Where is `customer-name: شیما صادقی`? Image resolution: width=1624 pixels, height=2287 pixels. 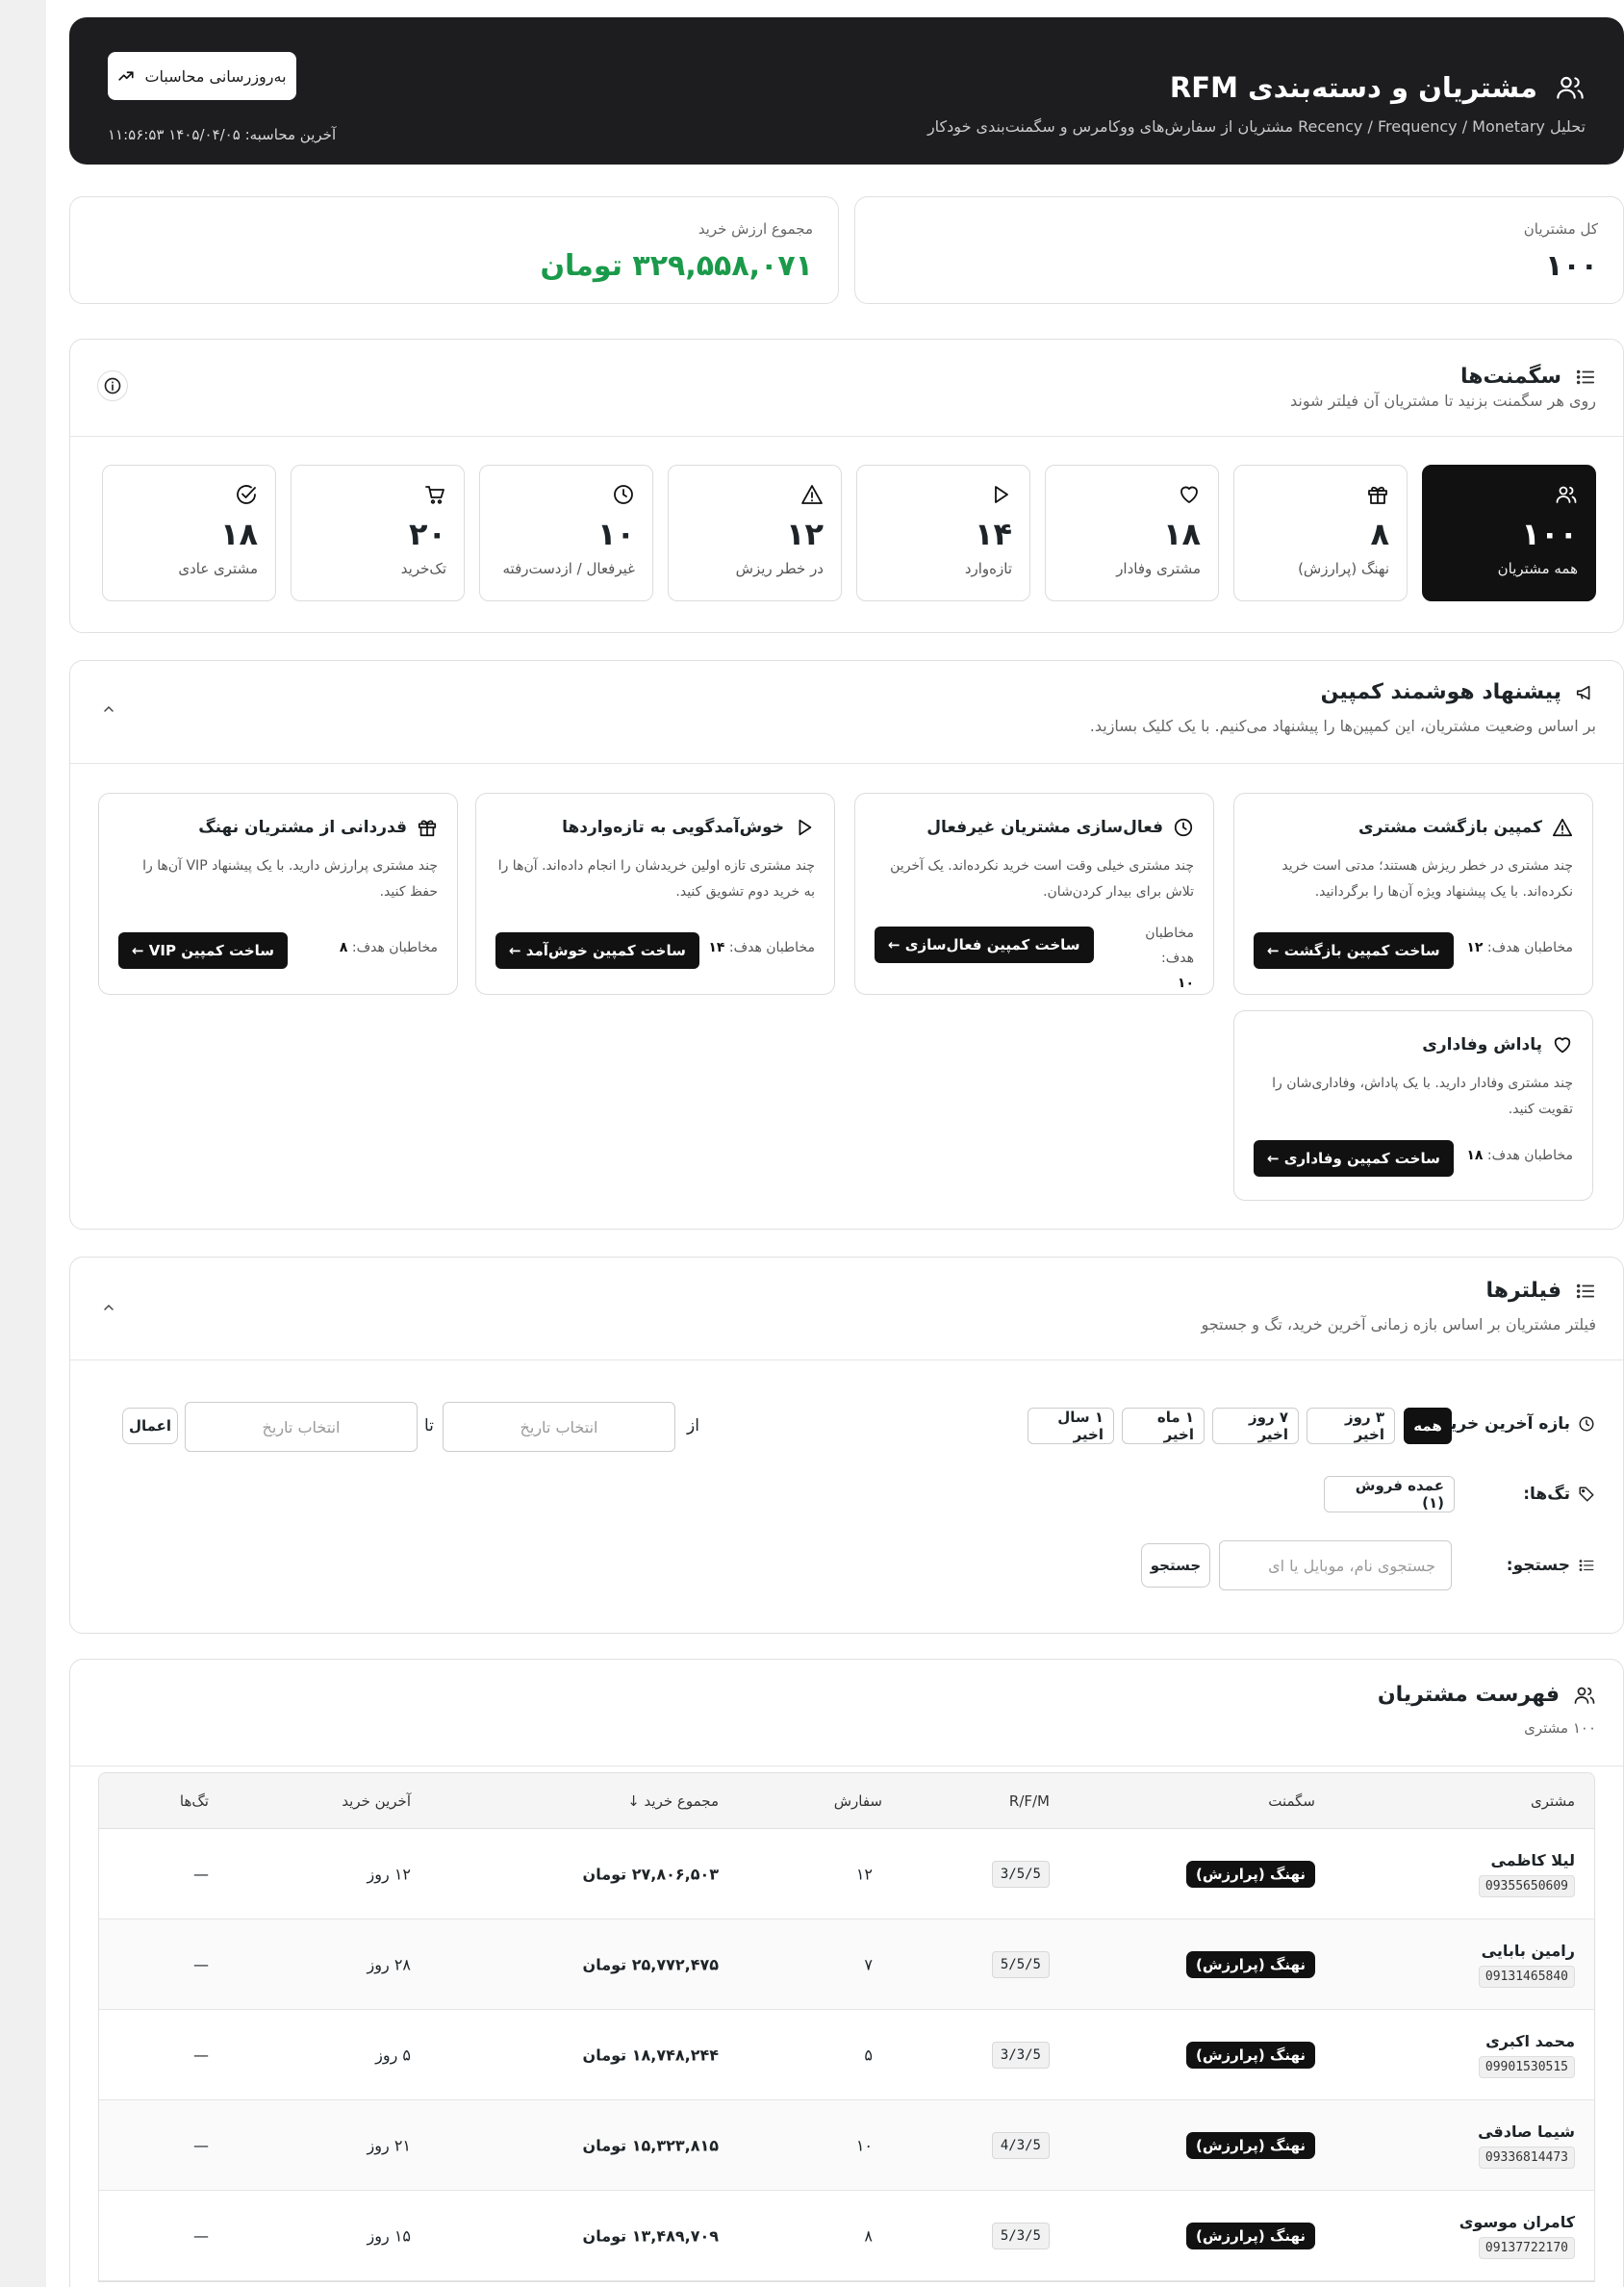
customer-name: شیما صادقی is located at coordinates (1526, 2131).